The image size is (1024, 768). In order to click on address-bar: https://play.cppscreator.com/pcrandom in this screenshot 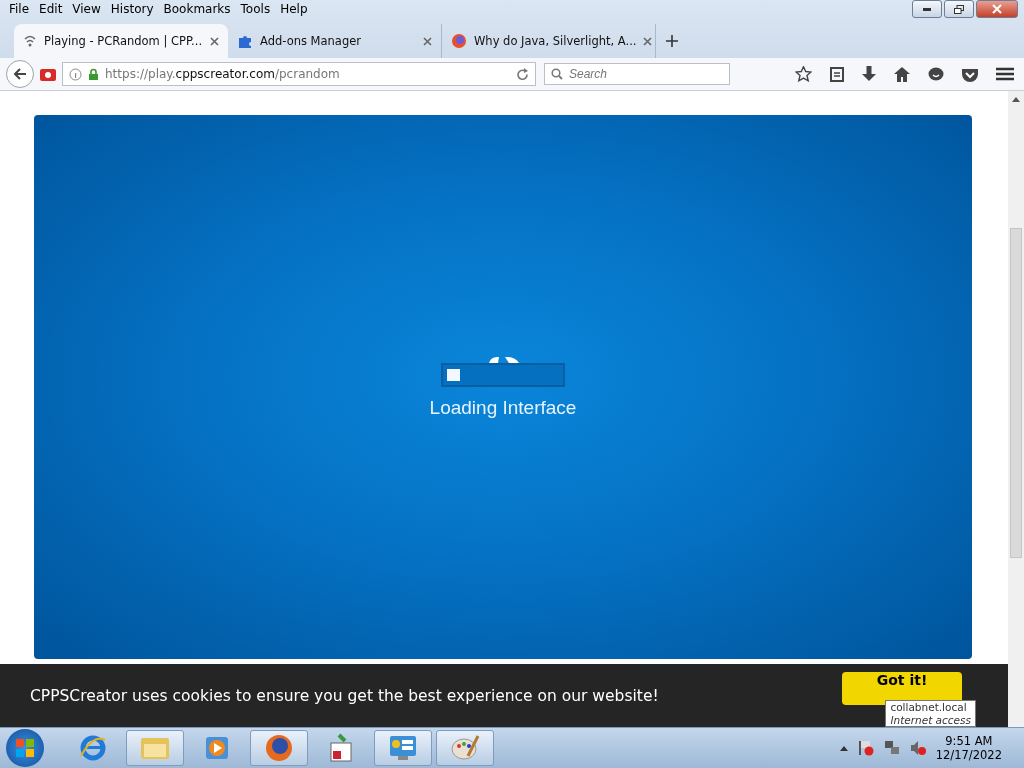, I will do `click(299, 74)`.